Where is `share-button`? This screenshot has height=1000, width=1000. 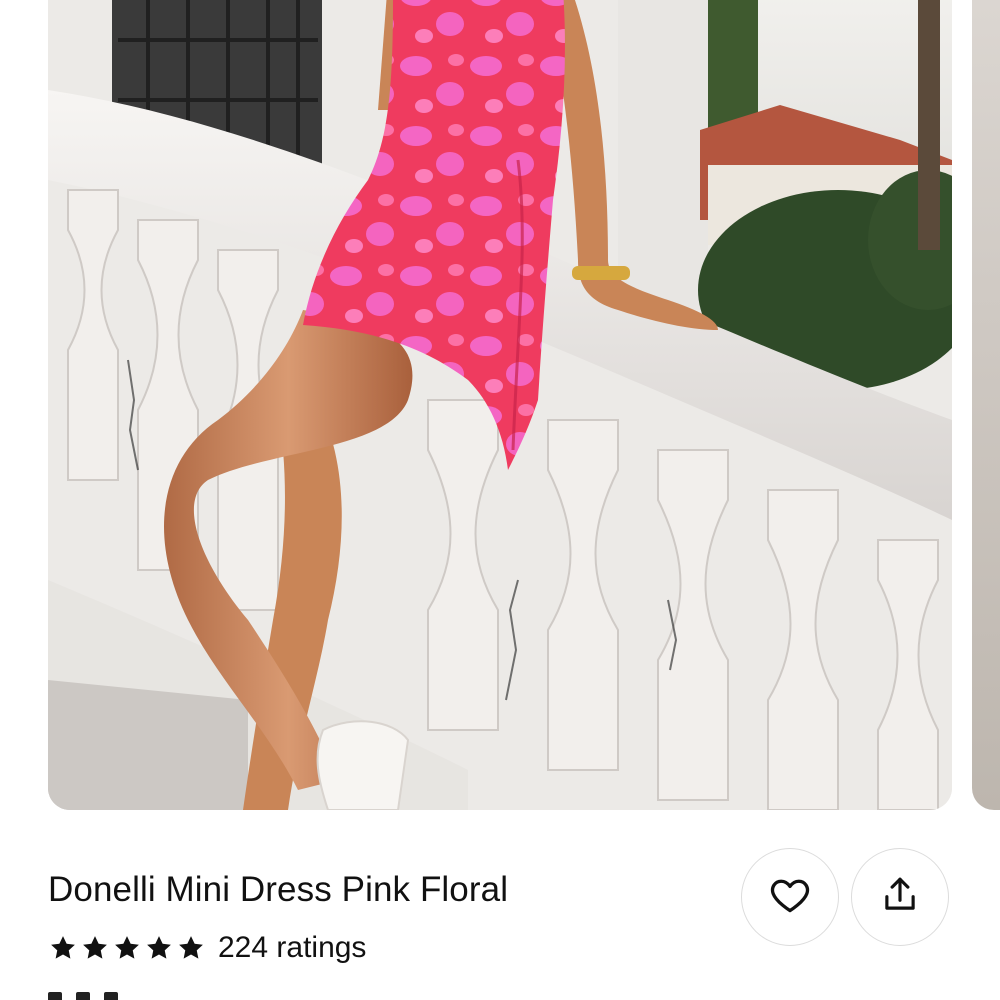 share-button is located at coordinates (900, 897).